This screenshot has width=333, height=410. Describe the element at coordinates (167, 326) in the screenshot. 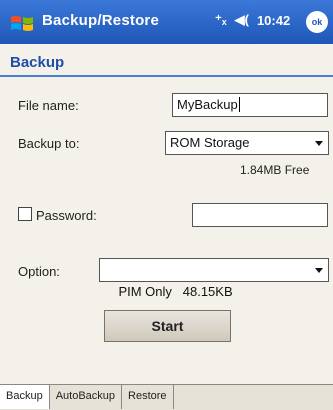

I see `start-button: Start` at that location.